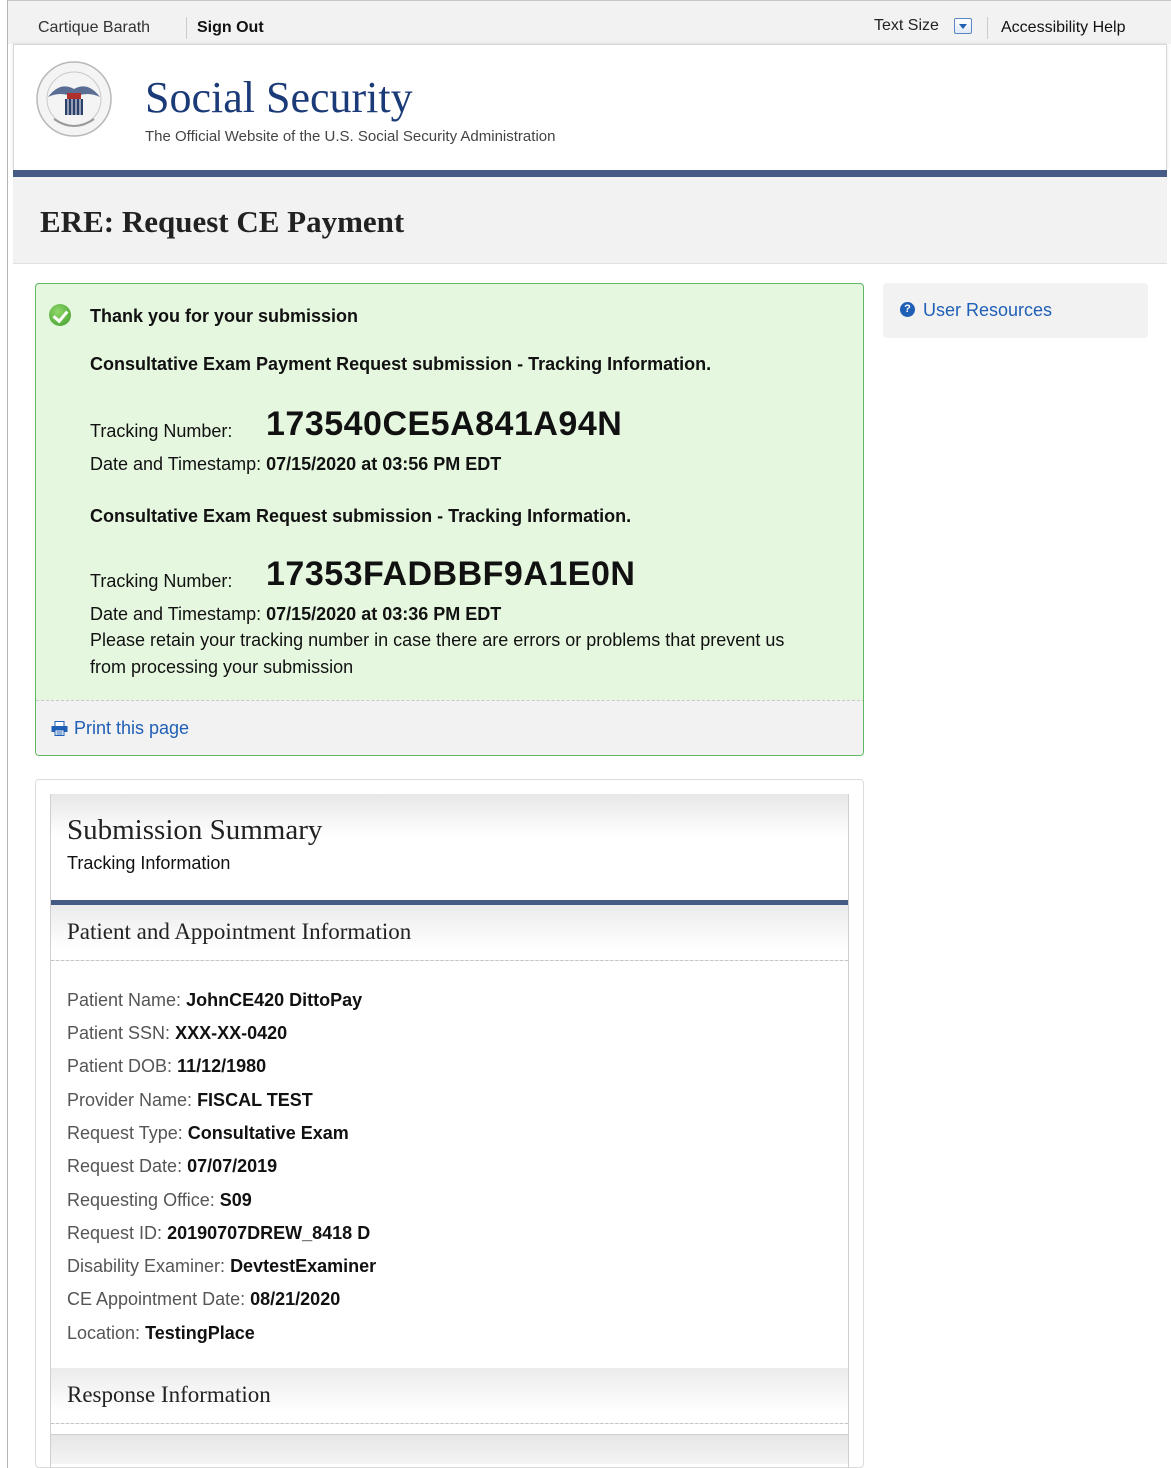  I want to click on field-label: Requesting Office:, so click(141, 1200).